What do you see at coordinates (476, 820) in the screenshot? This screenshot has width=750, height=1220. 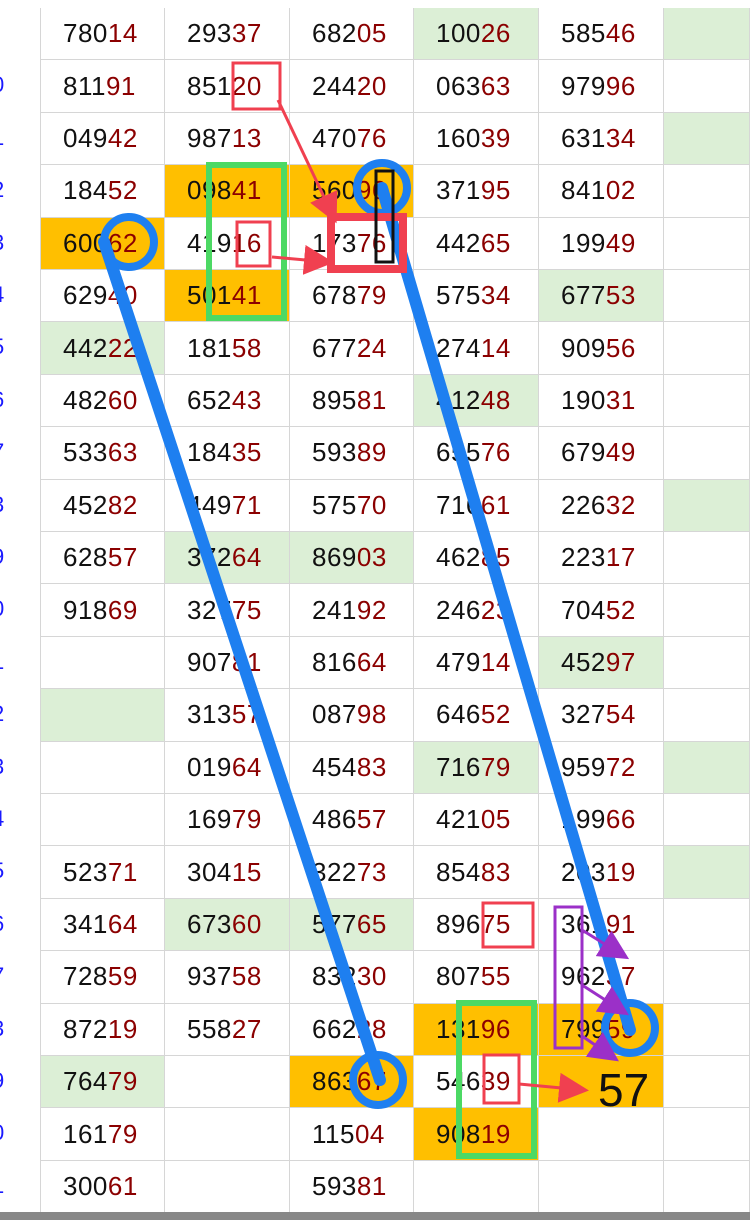 I see `grid-cell: 42105` at bounding box center [476, 820].